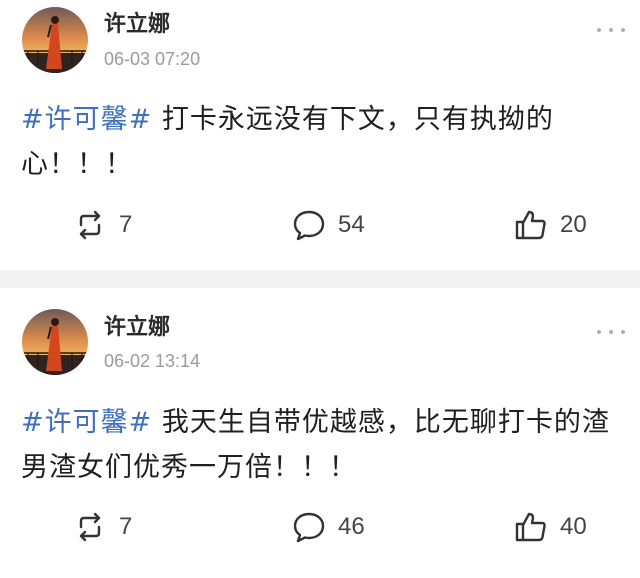 This screenshot has width=640, height=578. What do you see at coordinates (328, 527) in the screenshot?
I see `comment-button: 46` at bounding box center [328, 527].